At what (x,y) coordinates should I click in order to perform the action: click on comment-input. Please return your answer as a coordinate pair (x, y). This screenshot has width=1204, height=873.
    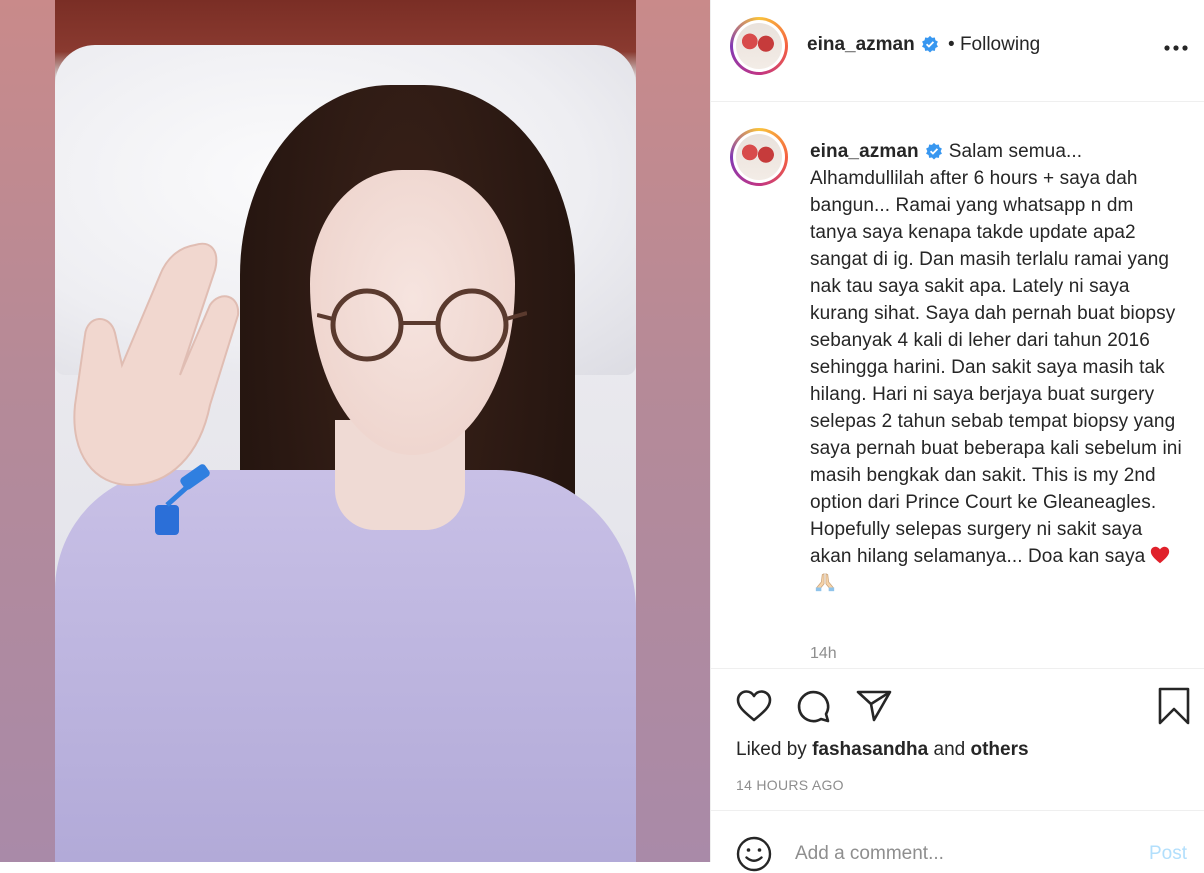
    Looking at the image, I should click on (960, 854).